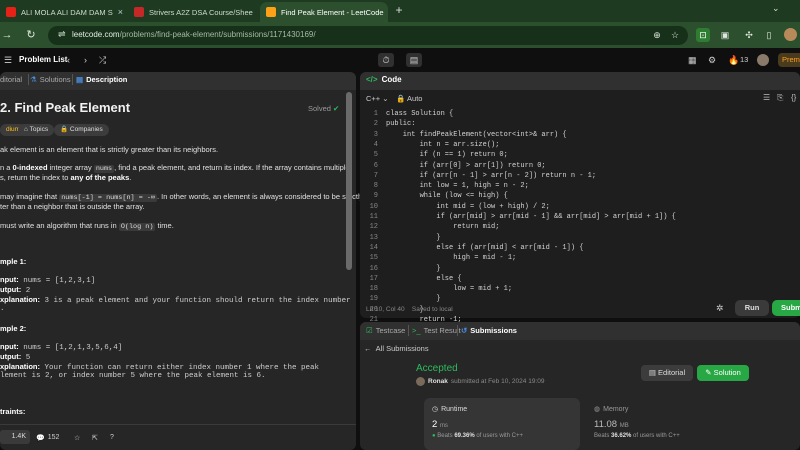  Describe the element at coordinates (319, 108) in the screenshot. I see `solved-label: Solved` at that location.